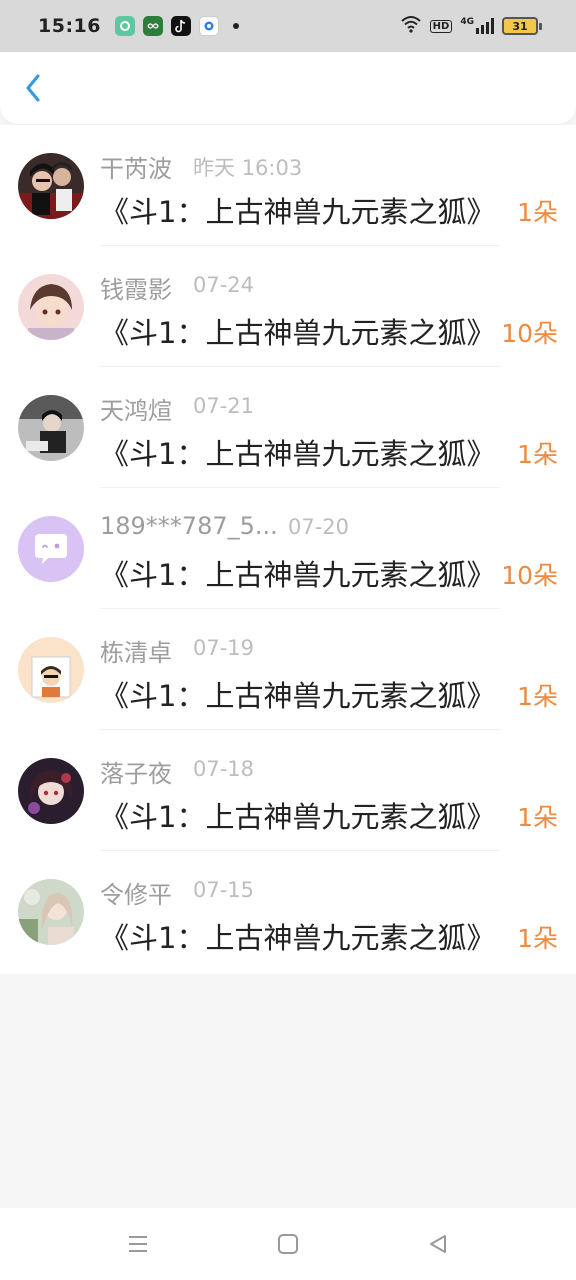  Describe the element at coordinates (288, 306) in the screenshot. I see `list-item: 钱霞影 07-24 《斗1：上古神兽九元素之狐》 10朵` at that location.